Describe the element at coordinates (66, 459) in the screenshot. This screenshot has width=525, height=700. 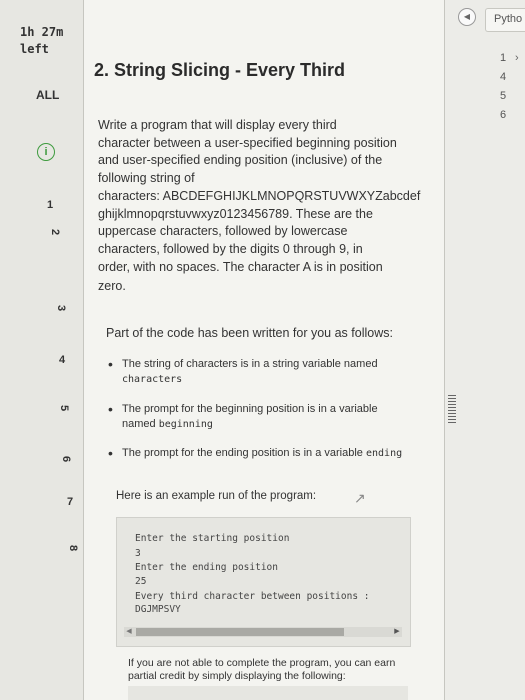
I see `question-link-6: 6` at that location.